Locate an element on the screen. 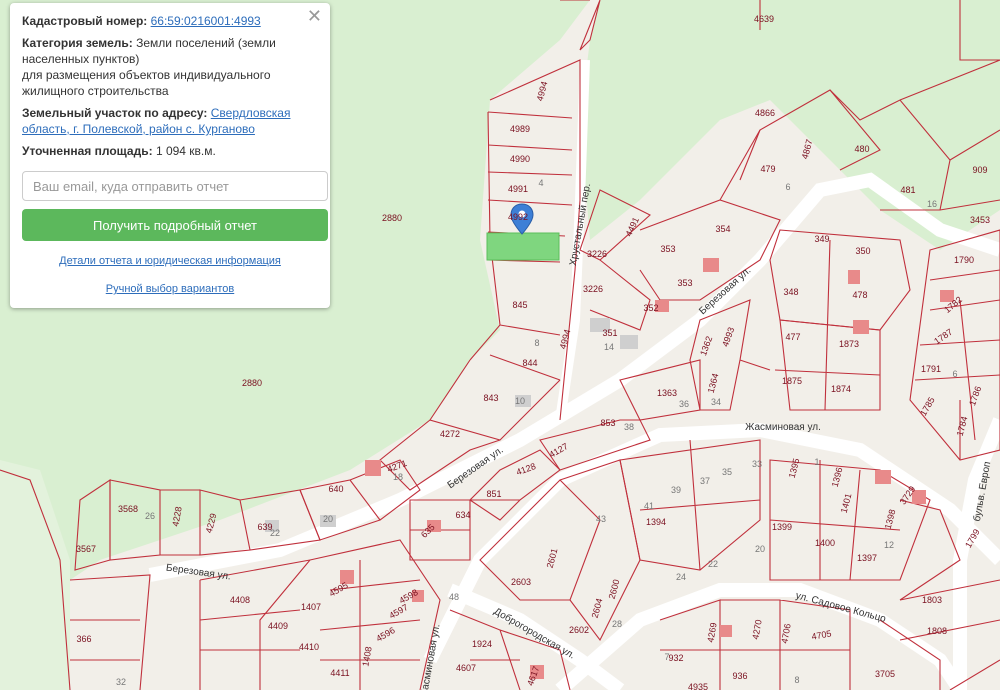 The height and width of the screenshot is (690, 1000). parcel-label: 478 is located at coordinates (859, 295).